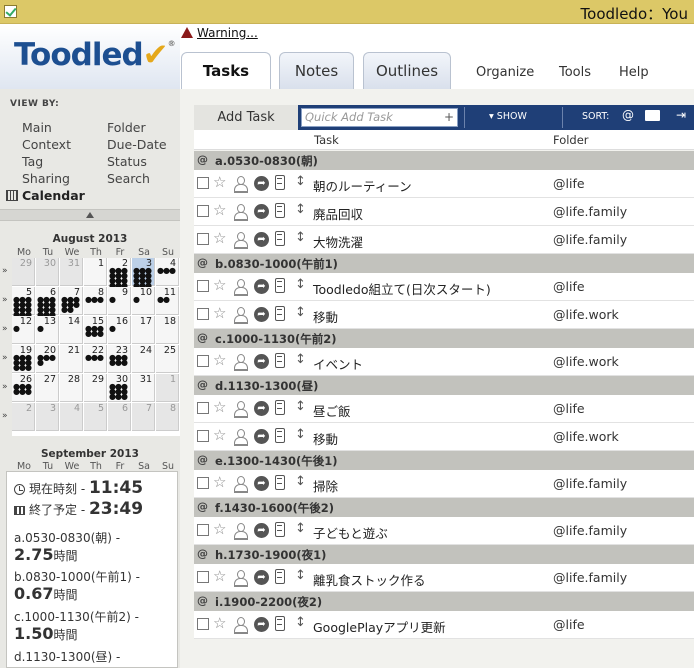 This screenshot has height=668, width=694. What do you see at coordinates (449, 117) in the screenshot?
I see `quick-add-plus-icon: +` at bounding box center [449, 117].